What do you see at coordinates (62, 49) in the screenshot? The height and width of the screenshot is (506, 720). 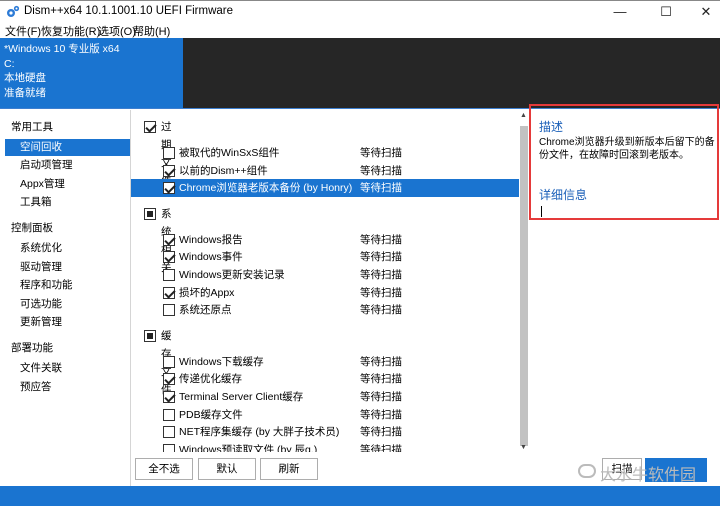 I see `os-name: *Windows 10 专业版 x64` at bounding box center [62, 49].